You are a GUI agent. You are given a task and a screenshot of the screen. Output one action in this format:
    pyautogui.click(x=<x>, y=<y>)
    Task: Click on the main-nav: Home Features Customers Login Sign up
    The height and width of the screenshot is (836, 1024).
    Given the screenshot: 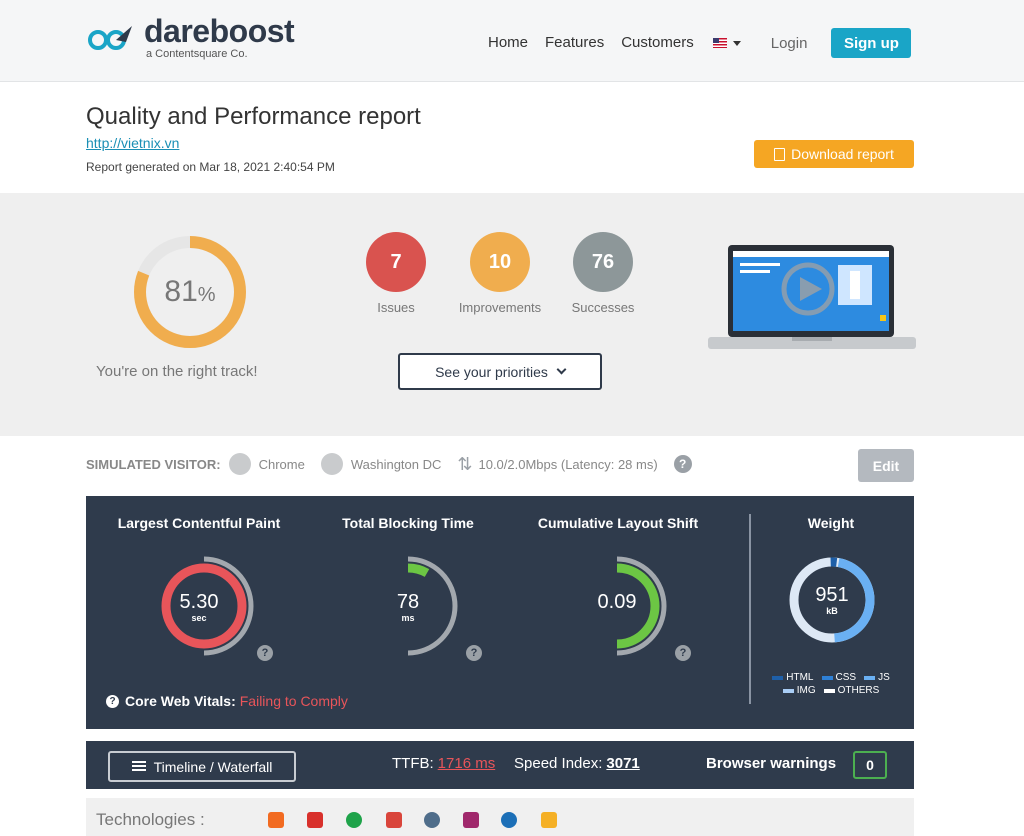 What is the action you would take?
    pyautogui.click(x=699, y=43)
    